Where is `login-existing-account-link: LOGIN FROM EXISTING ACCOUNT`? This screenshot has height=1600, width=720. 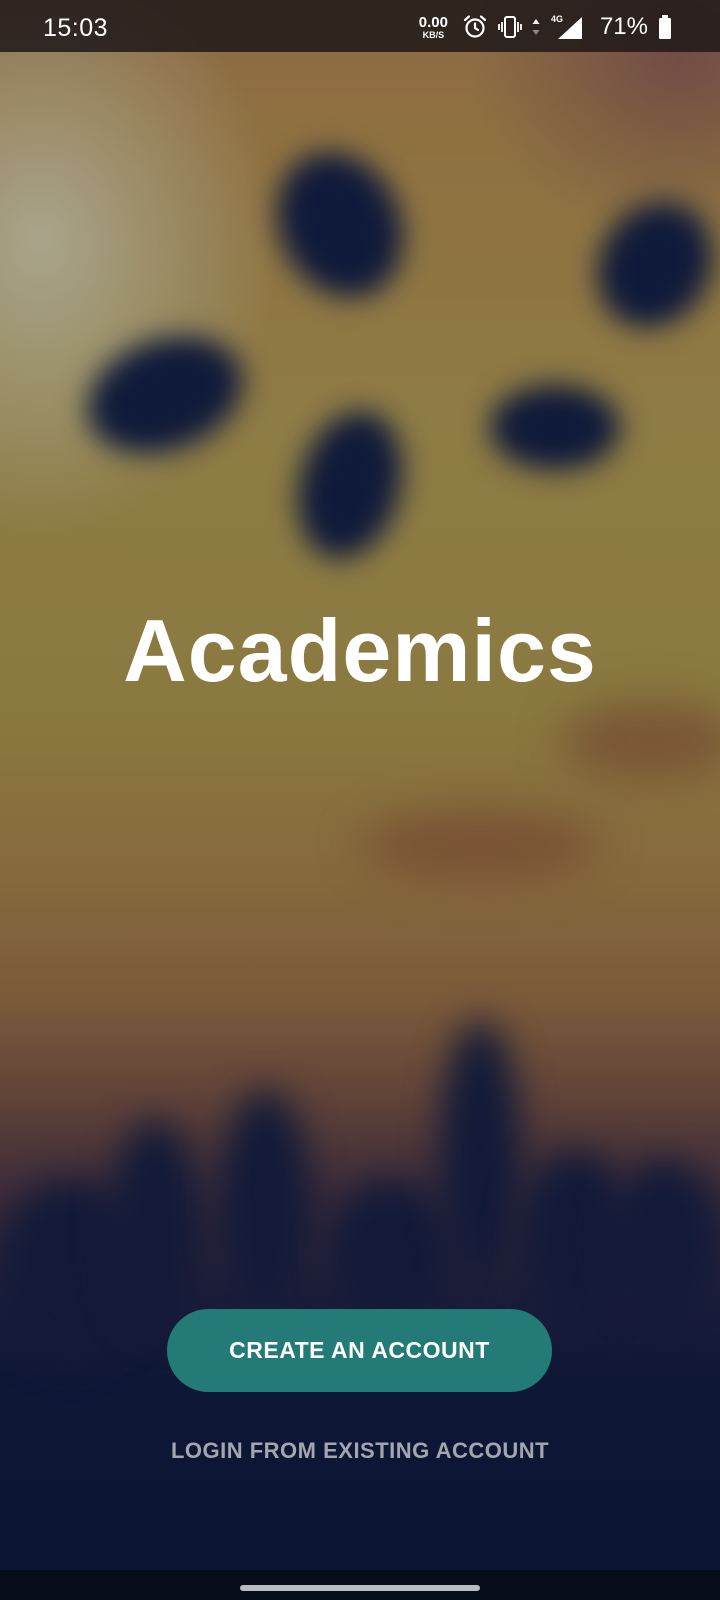
login-existing-account-link: LOGIN FROM EXISTING ACCOUNT is located at coordinates (360, 1451).